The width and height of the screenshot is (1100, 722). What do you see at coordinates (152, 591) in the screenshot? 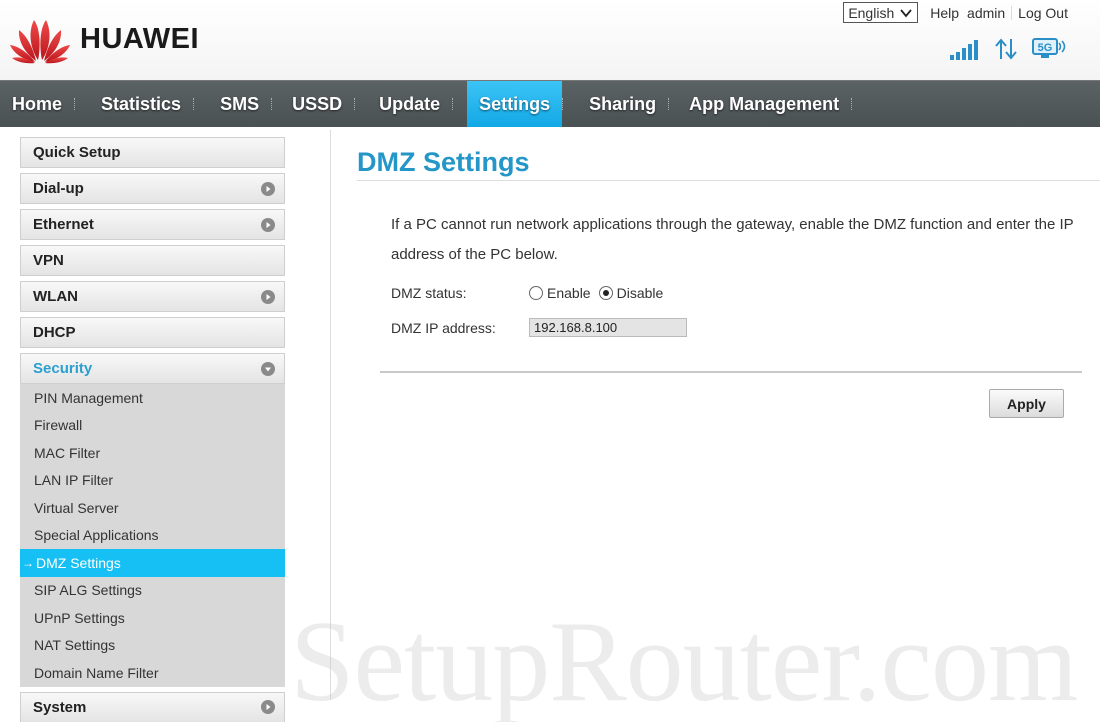
I see `submenu-item-sip-alg-settings: SIP ALG Settings` at bounding box center [152, 591].